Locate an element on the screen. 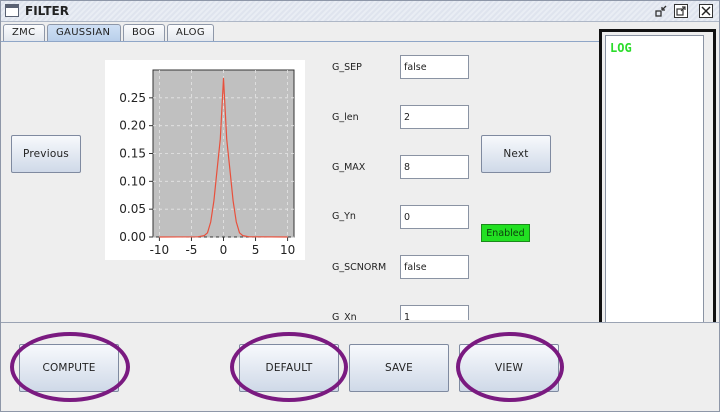  gaussian-chart: -10 -5 0 5 10 0.00 0.05 0.10 0.15 0.20 0.25 is located at coordinates (205, 160).